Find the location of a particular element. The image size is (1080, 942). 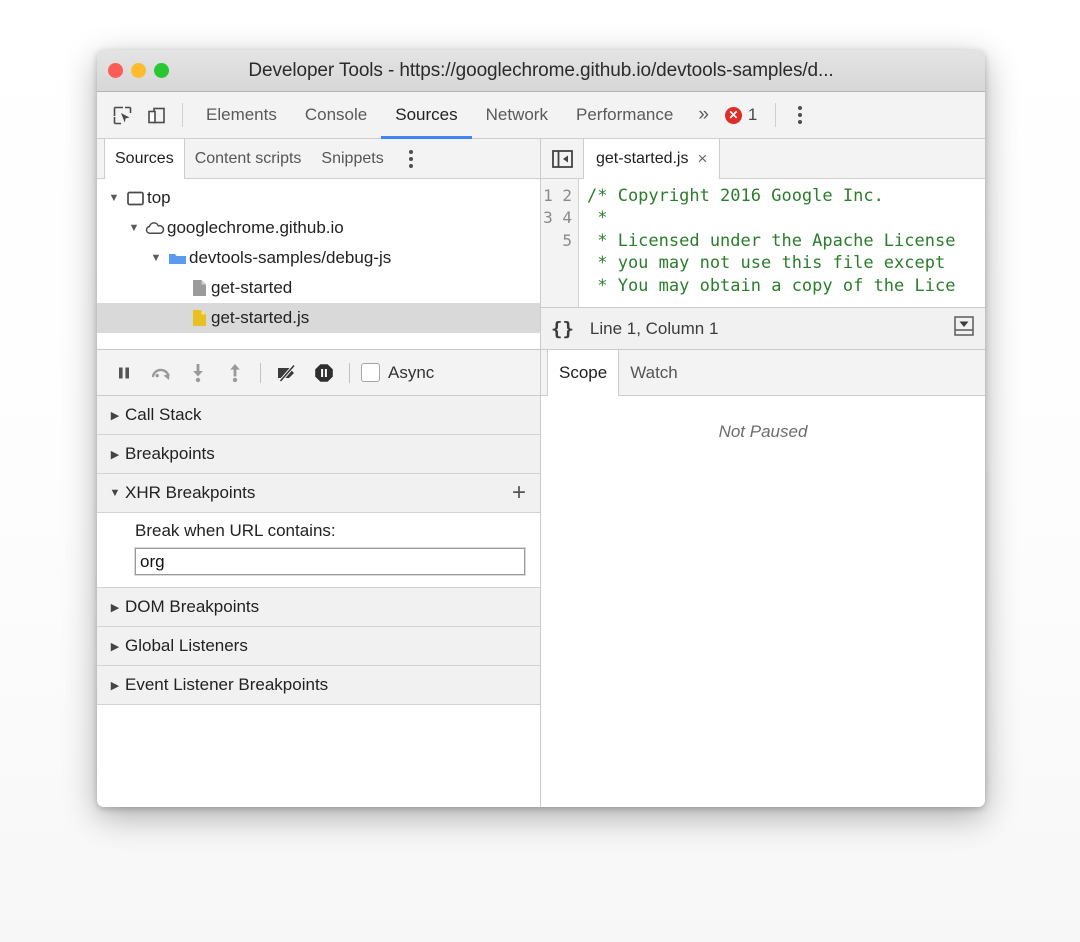

close-icon: × is located at coordinates (702, 159).